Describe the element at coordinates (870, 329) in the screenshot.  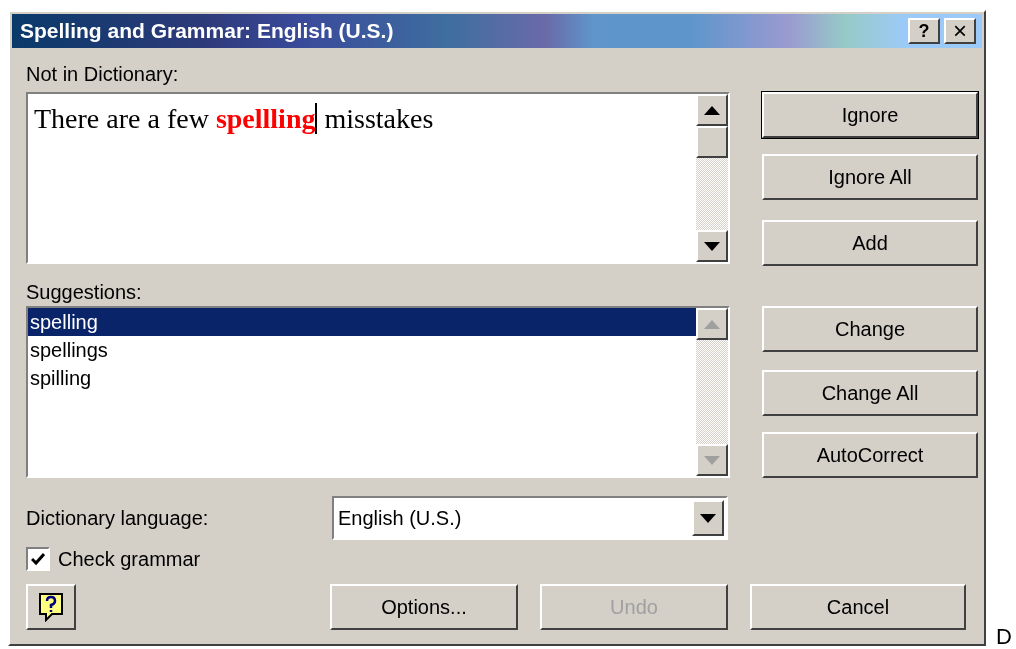
I see `action-button: Change` at that location.